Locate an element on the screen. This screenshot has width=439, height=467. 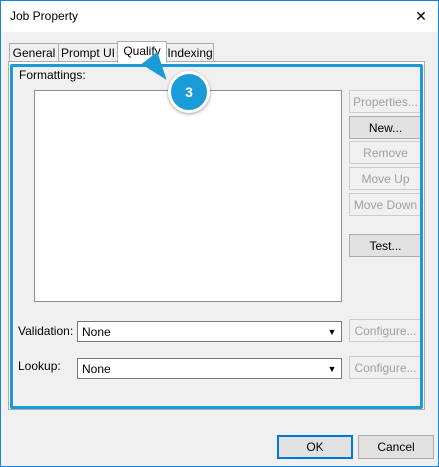
move-down-button: Move Down is located at coordinates (385, 204).